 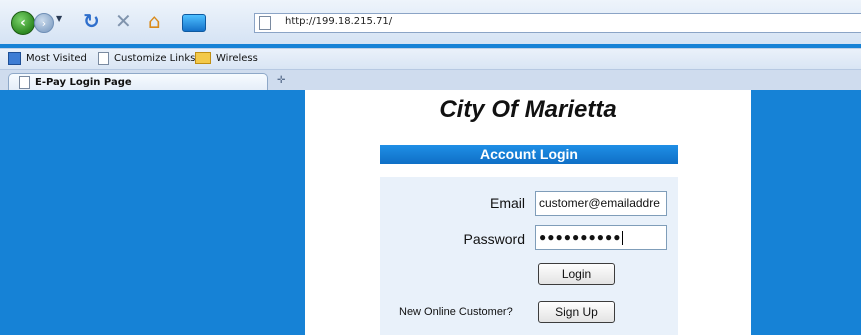 I want to click on browser-toolbar: ‹ › ▼ ↻ ✕ ⌂ http://199.18.215.71/, so click(x=430, y=22).